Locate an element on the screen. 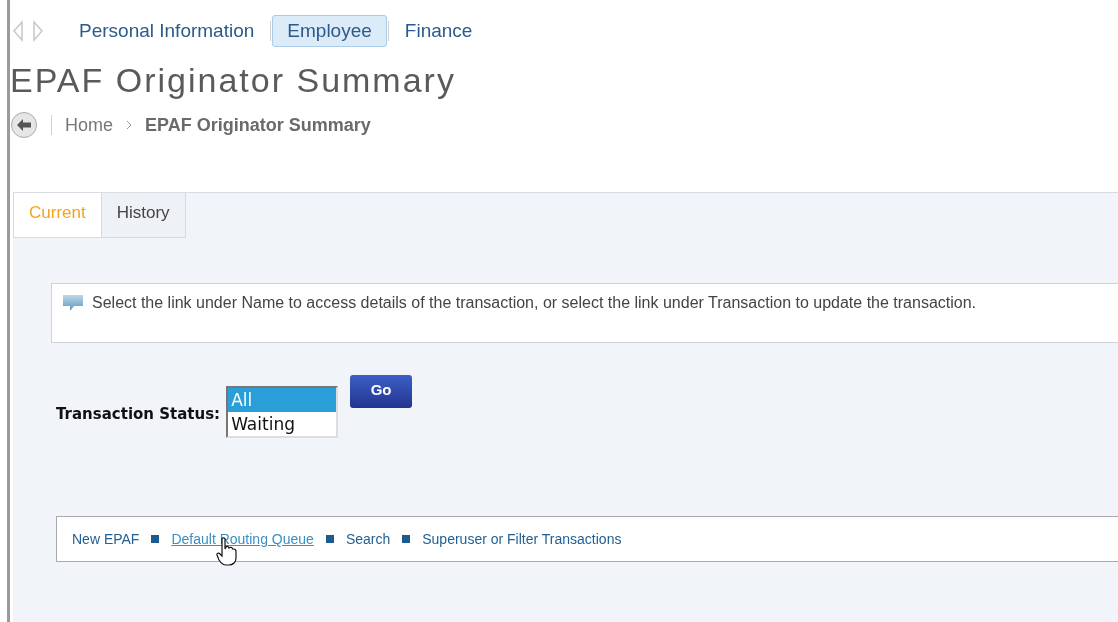 This screenshot has height=622, width=1118. speech-bubble-icon is located at coordinates (73, 303).